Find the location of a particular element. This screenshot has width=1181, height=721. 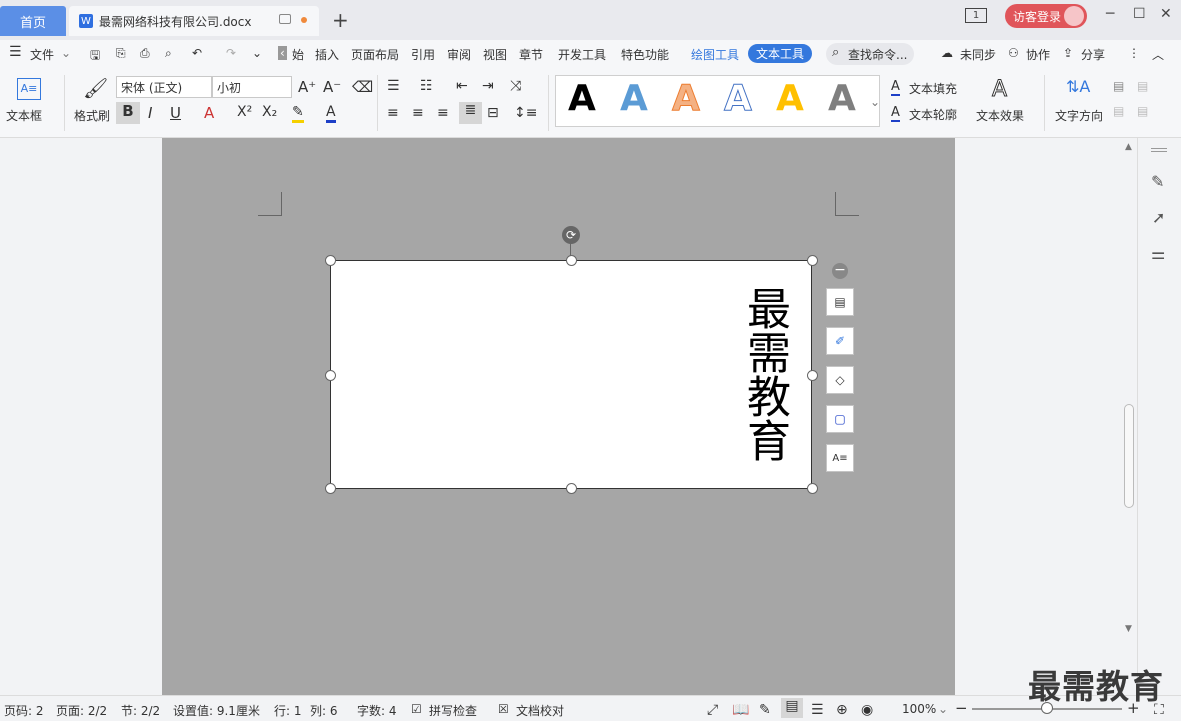

text-effect-button: 文本效果 is located at coordinates (1000, 115).